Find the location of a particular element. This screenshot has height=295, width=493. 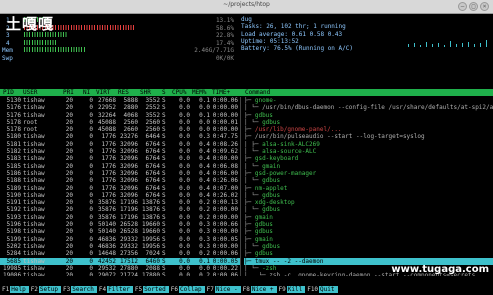

maximize-button: □ is located at coordinates (473, 6).